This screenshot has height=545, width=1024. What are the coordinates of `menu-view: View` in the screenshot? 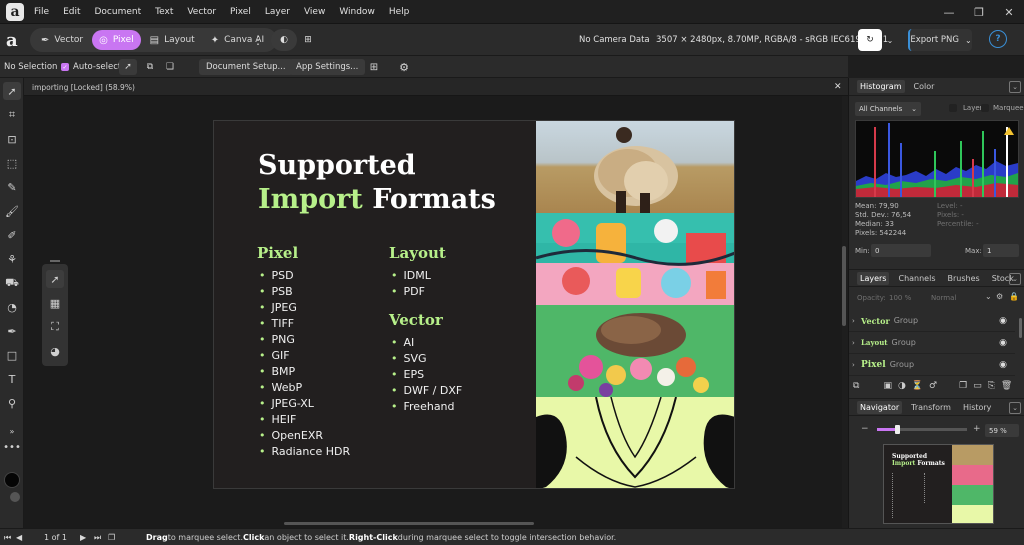 It's located at (314, 12).